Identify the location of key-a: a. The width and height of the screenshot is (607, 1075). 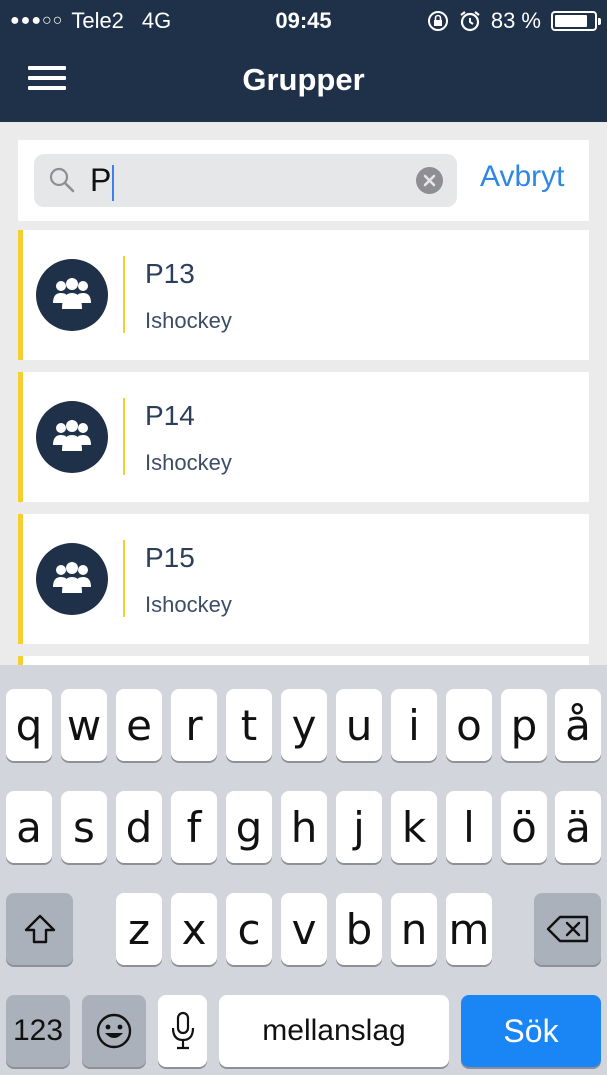
(29, 827).